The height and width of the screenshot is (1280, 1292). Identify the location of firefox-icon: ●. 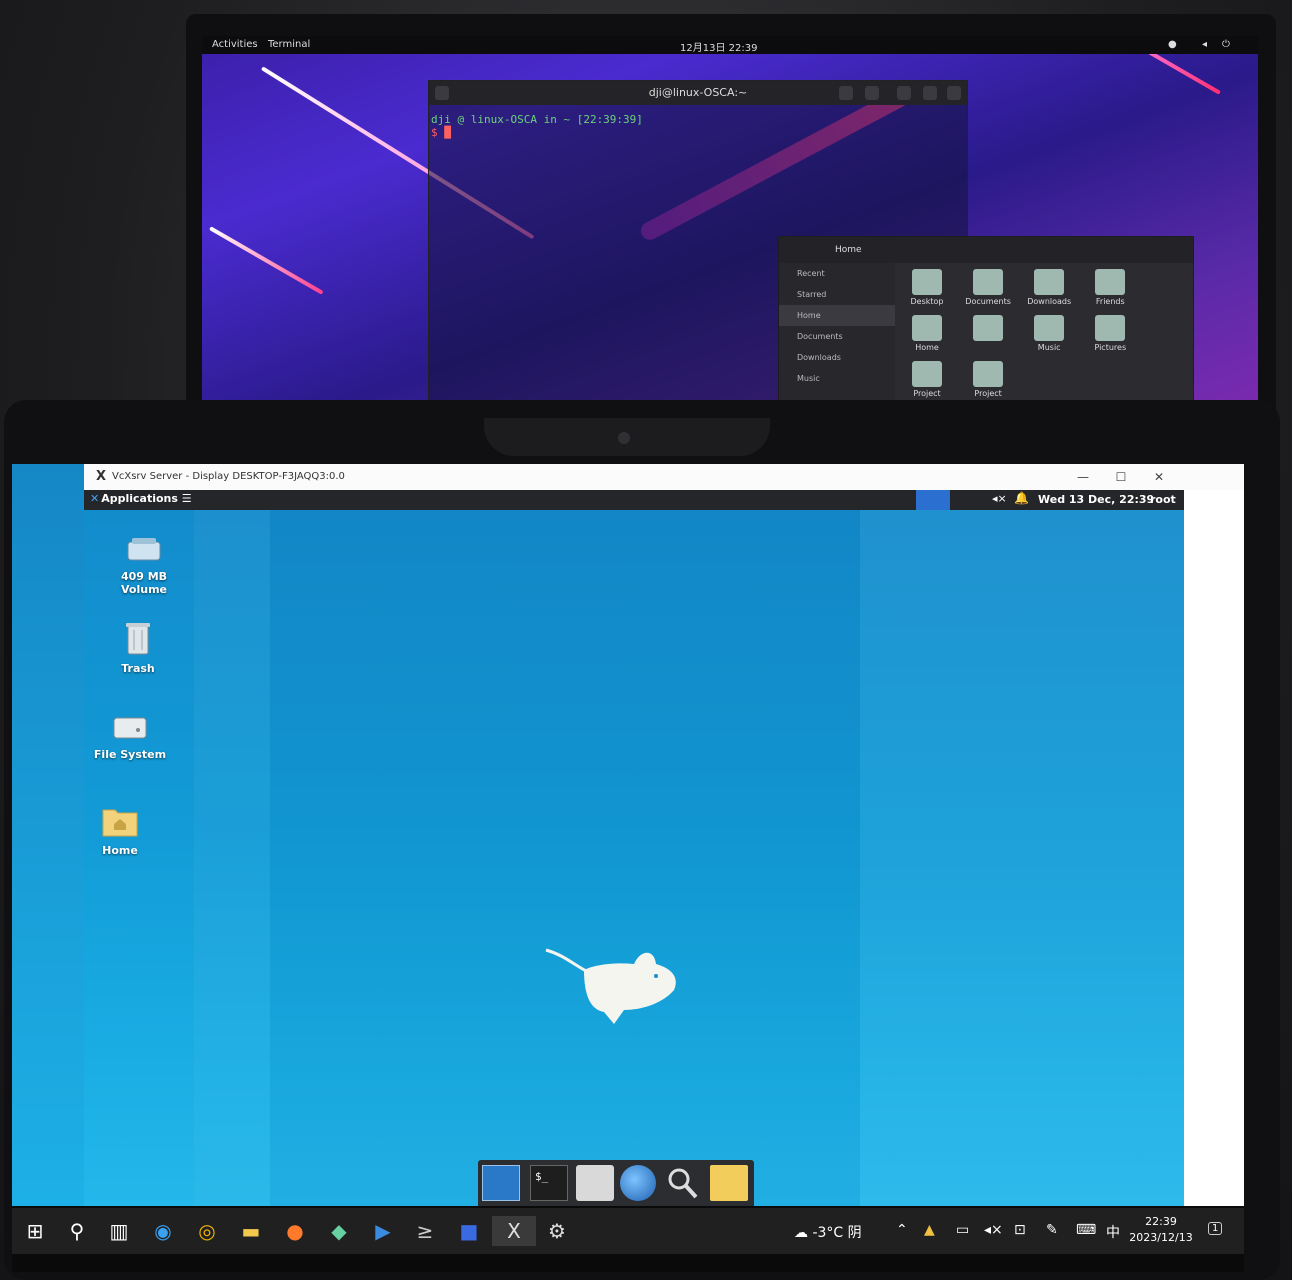
(295, 1231).